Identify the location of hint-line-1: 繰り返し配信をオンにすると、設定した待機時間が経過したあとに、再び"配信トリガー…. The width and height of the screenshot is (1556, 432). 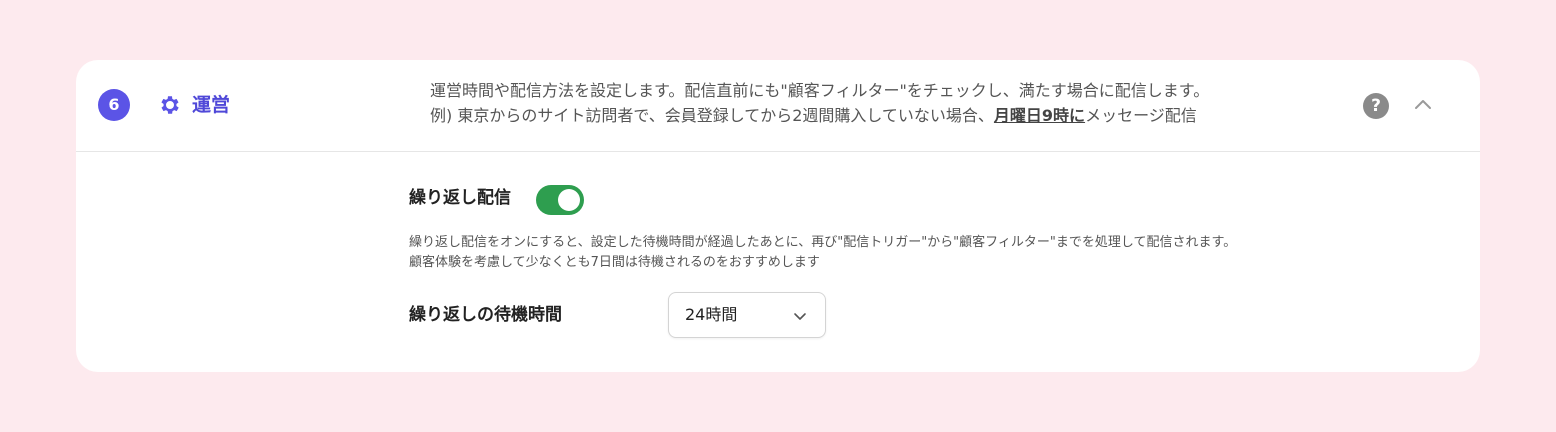
(823, 242).